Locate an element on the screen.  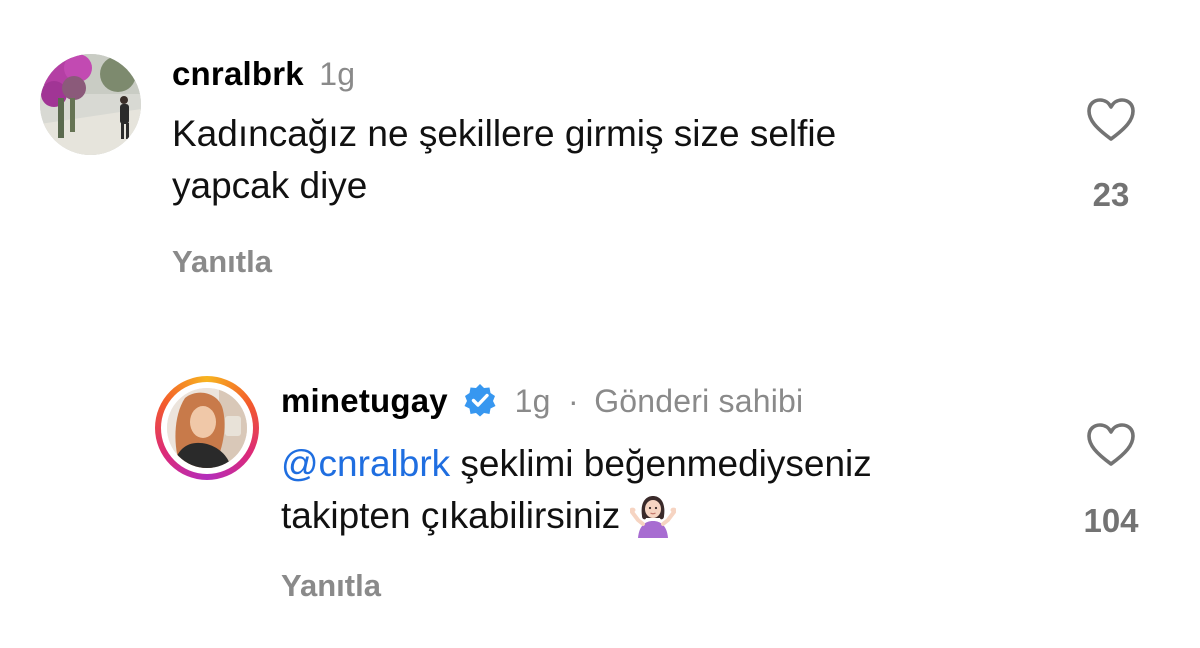
reply-text-line: takipten çıkabilirsiniz is located at coordinates (731, 516).